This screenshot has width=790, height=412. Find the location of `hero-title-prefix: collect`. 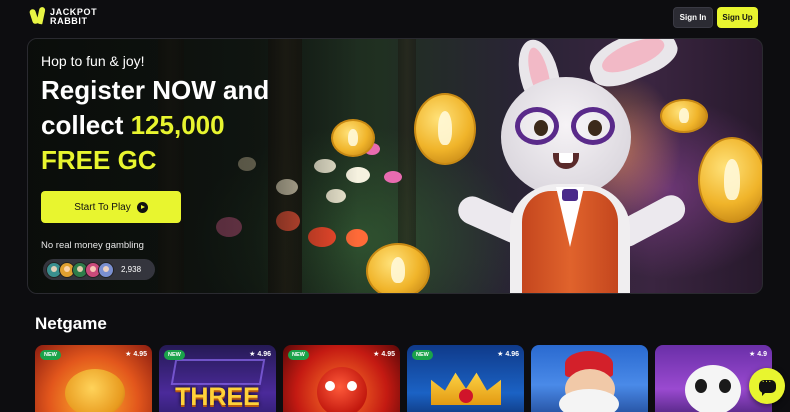

hero-title-prefix: collect is located at coordinates (86, 125).